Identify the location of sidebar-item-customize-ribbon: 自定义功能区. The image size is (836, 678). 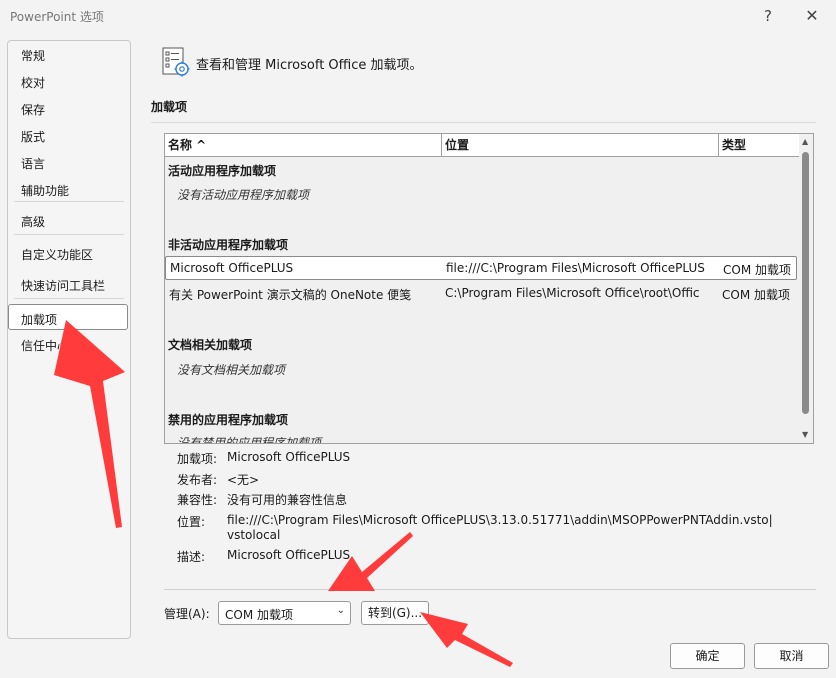
(57, 254).